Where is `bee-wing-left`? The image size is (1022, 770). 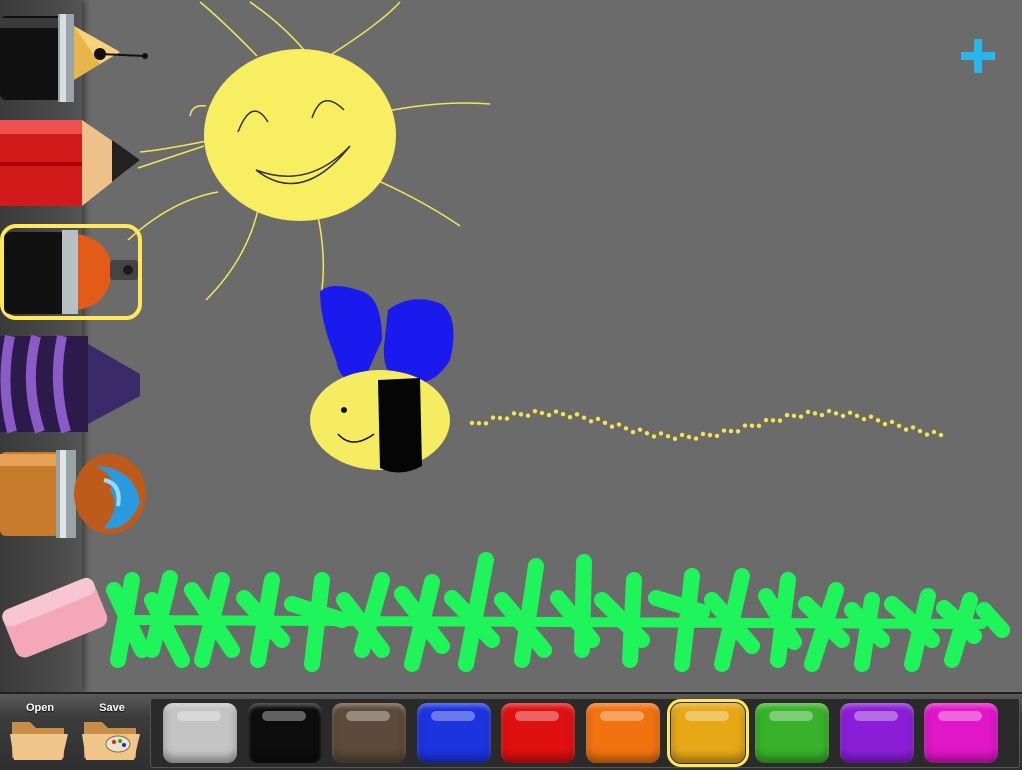
bee-wing-left is located at coordinates (351, 334).